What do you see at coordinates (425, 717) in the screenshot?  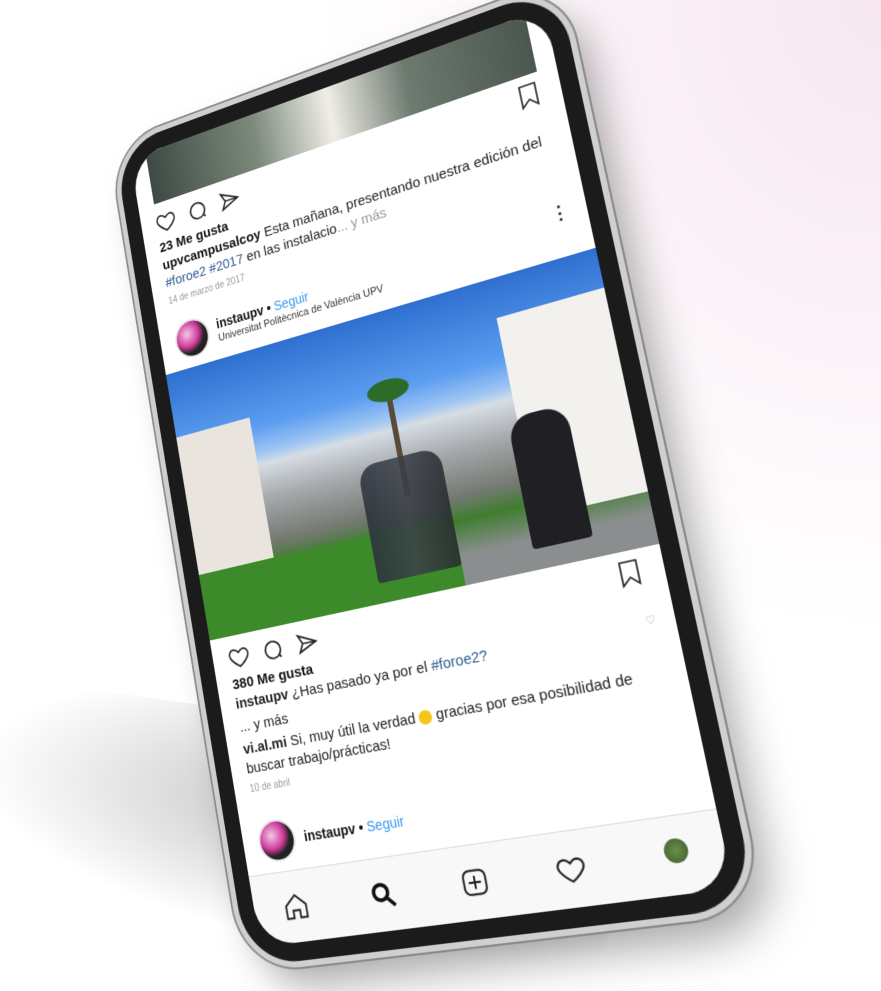 I see `smile-emoji-icon` at bounding box center [425, 717].